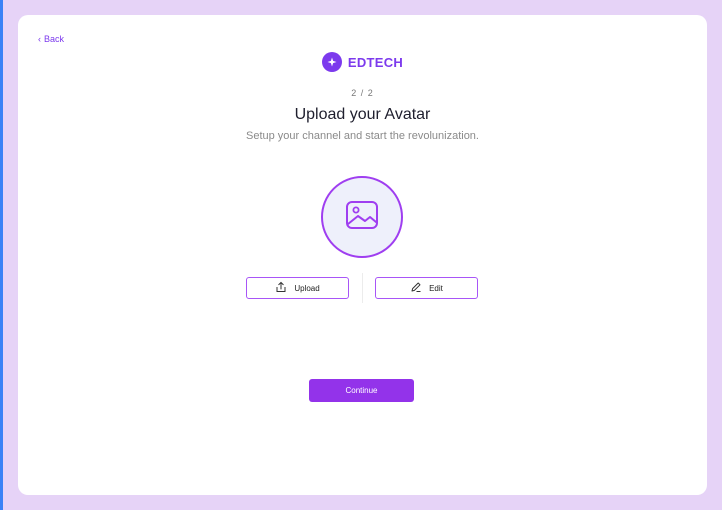 The width and height of the screenshot is (722, 510). What do you see at coordinates (281, 288) in the screenshot?
I see `upload-icon` at bounding box center [281, 288].